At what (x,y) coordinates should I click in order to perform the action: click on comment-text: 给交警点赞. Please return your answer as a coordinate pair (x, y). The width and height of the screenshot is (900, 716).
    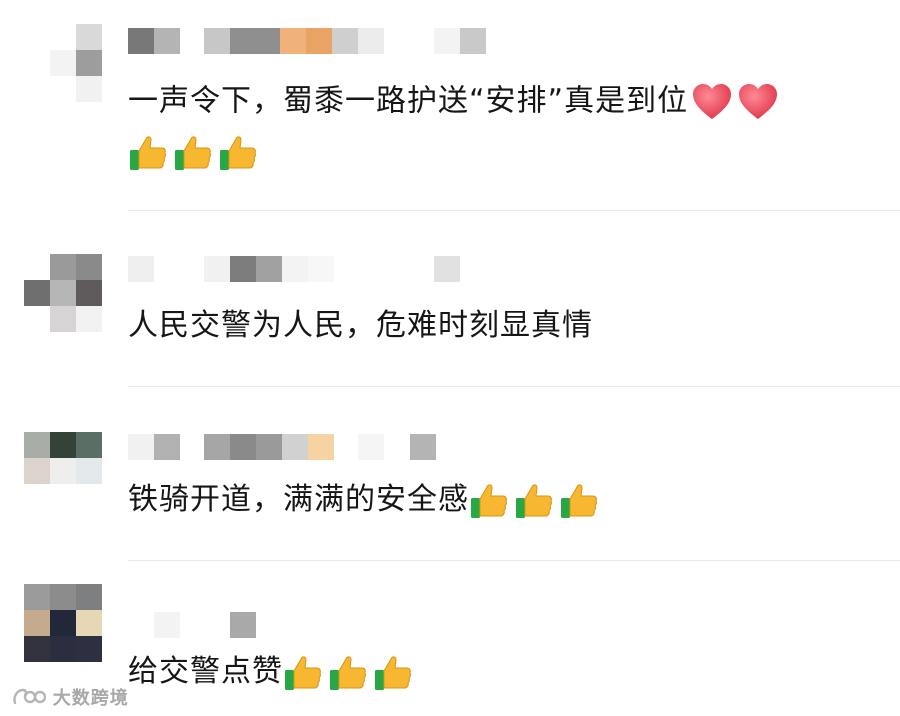
    Looking at the image, I should click on (273, 672).